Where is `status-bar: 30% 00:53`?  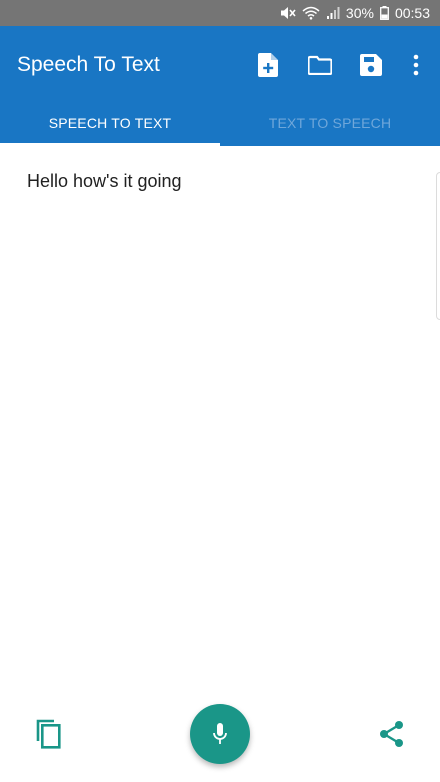
status-bar: 30% 00:53 is located at coordinates (220, 13).